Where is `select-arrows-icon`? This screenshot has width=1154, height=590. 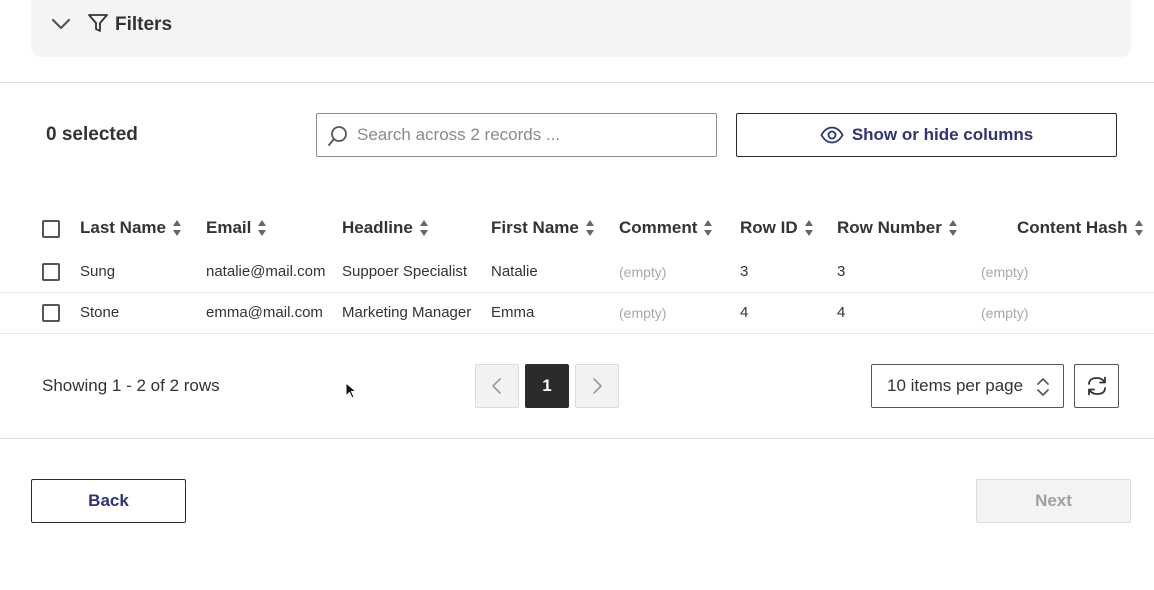 select-arrows-icon is located at coordinates (1043, 387).